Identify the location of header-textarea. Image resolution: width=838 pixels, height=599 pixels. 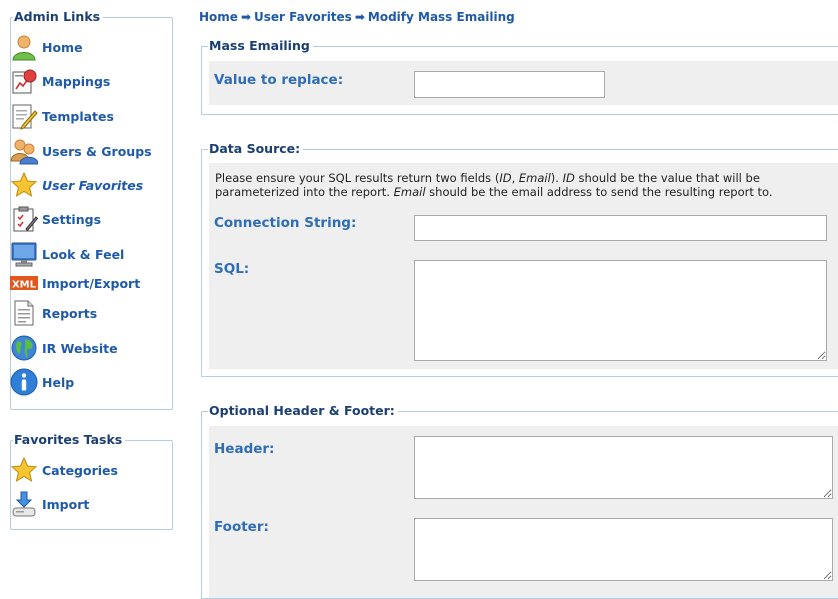
(623, 467).